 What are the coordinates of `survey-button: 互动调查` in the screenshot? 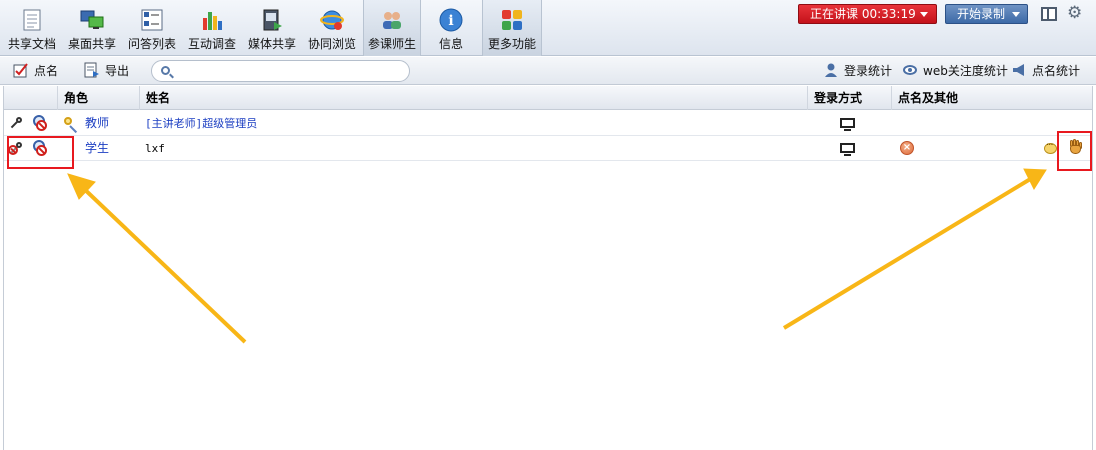 It's located at (212, 28).